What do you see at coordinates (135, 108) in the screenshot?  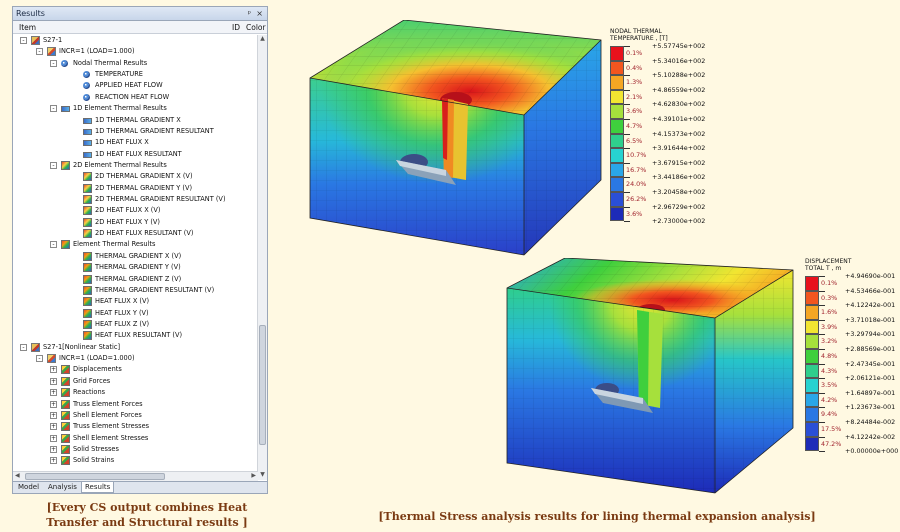 I see `tree-item: - 1D Element Thermal Results` at bounding box center [135, 108].